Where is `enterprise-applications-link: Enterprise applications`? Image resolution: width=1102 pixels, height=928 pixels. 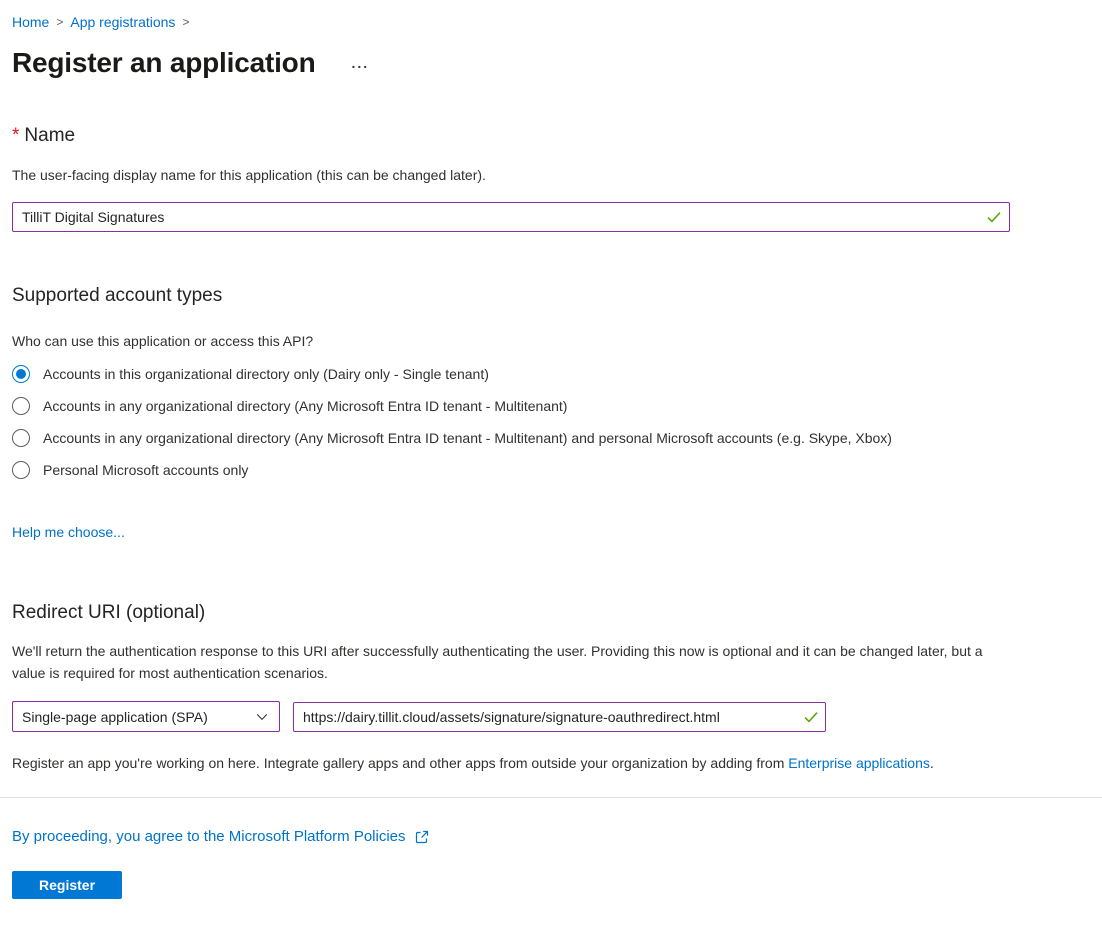
enterprise-applications-link: Enterprise applications is located at coordinates (859, 763).